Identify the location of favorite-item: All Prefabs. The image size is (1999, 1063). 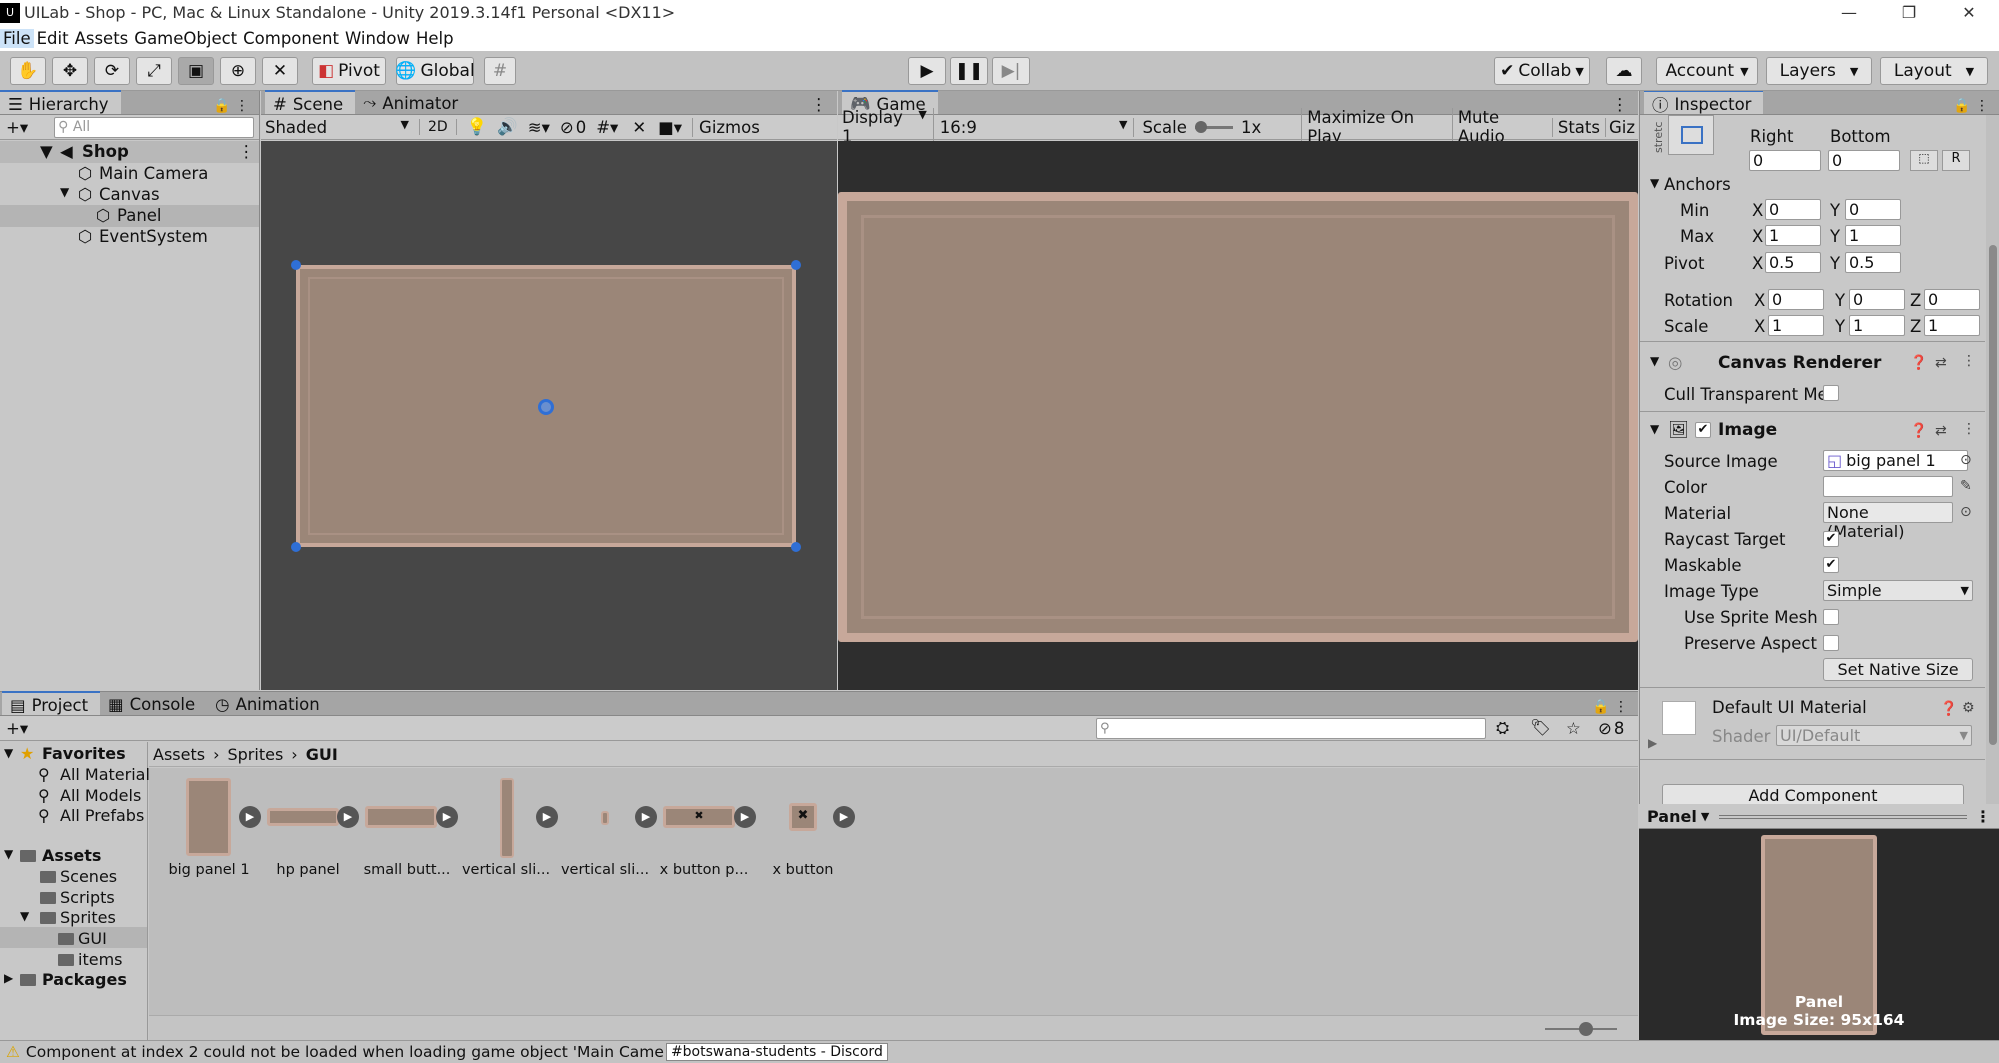
(102, 815).